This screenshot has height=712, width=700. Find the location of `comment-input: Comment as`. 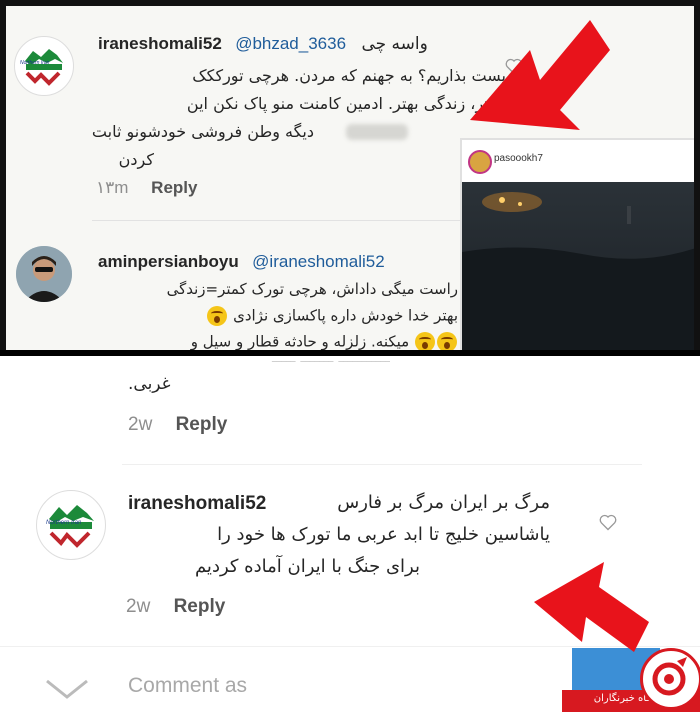

comment-input: Comment as is located at coordinates (187, 686).